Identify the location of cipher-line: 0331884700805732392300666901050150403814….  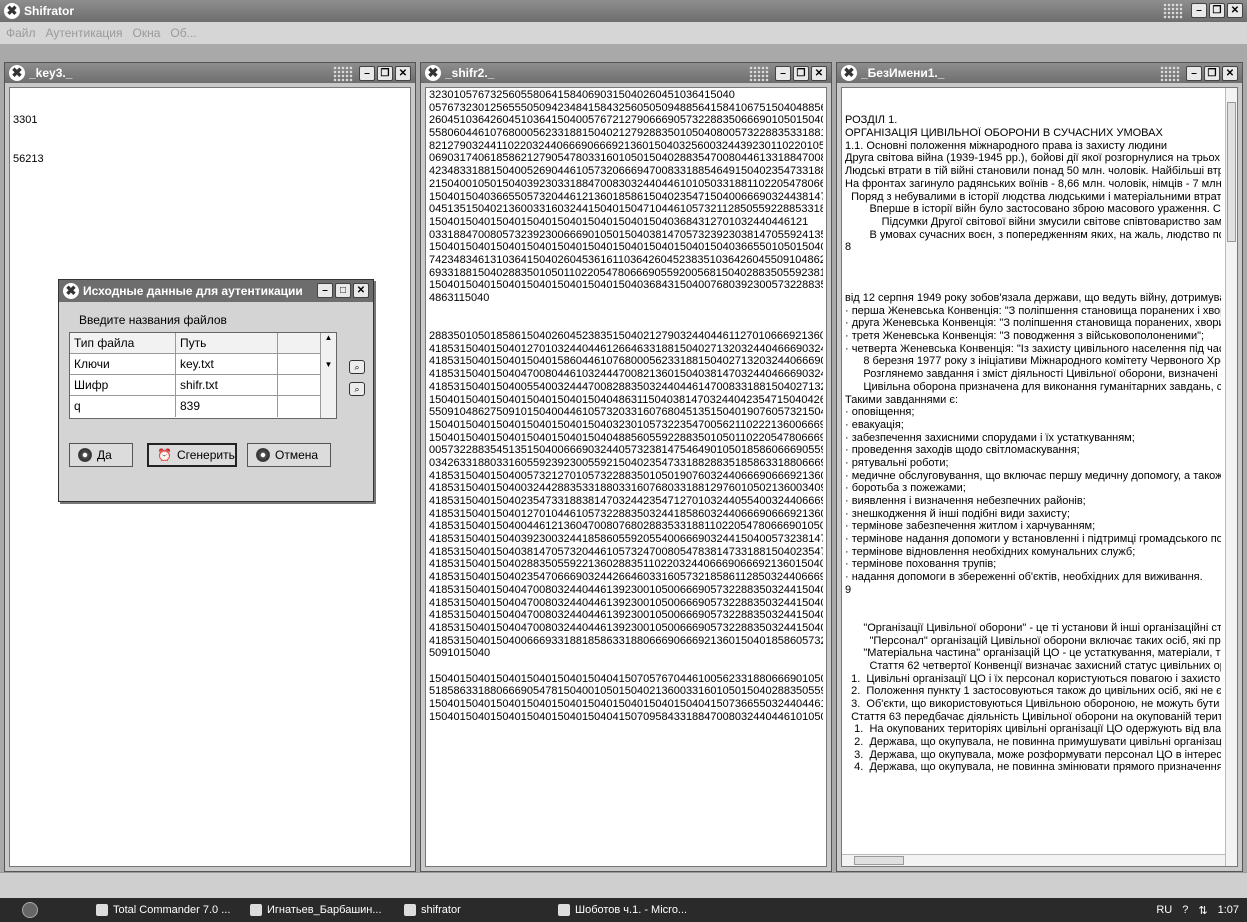
(626, 234).